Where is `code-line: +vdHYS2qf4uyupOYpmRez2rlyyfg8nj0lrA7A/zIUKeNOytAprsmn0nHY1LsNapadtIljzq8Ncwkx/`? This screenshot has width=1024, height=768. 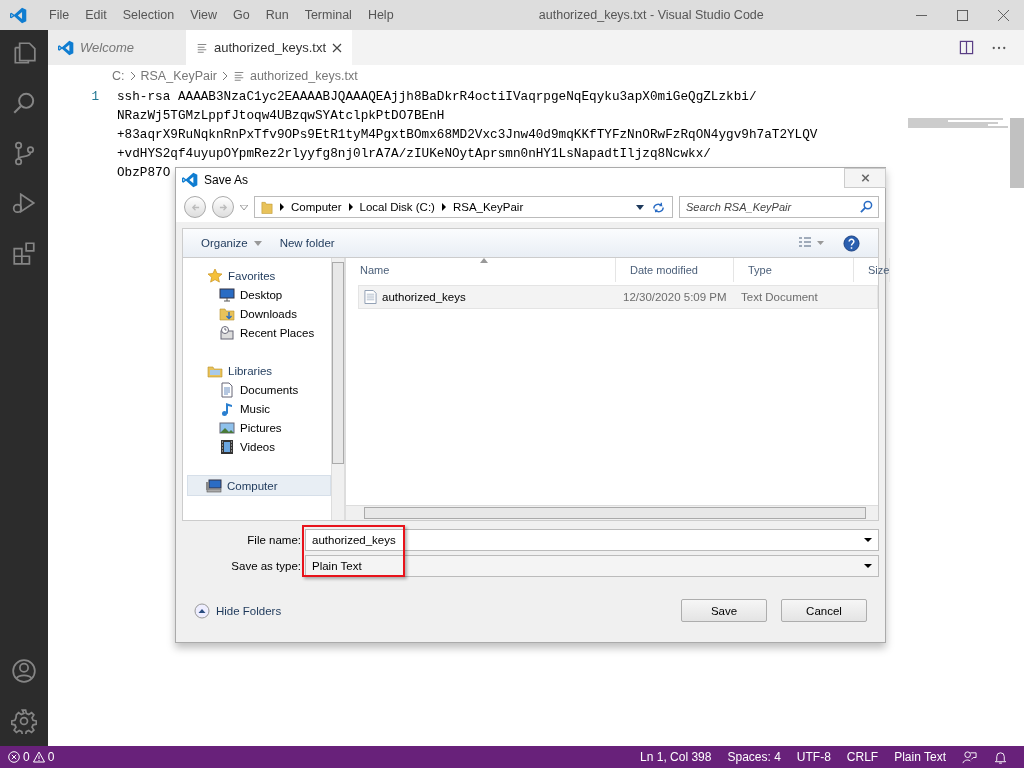
code-line: +vdHYS2qf4uyupOYpmRez2rlyyfg8nj0lrA7A/zIUKeNOytAprsmn0nHY1LsNapadtIljzq8Ncwkx/ is located at coordinates (414, 154).